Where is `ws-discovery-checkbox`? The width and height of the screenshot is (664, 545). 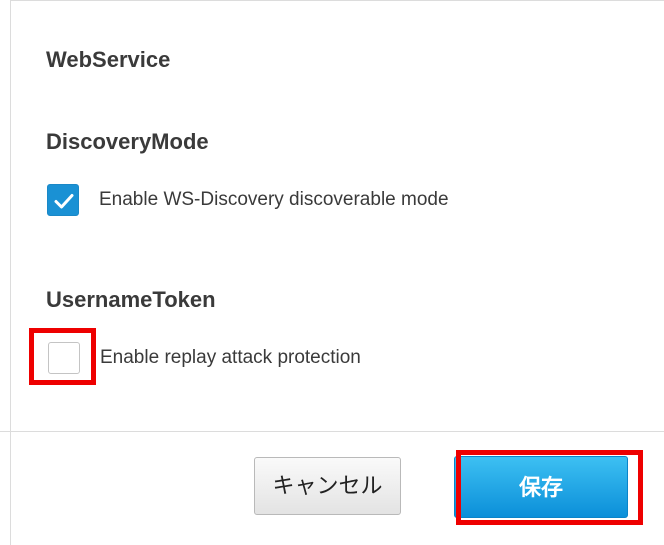
ws-discovery-checkbox is located at coordinates (63, 200).